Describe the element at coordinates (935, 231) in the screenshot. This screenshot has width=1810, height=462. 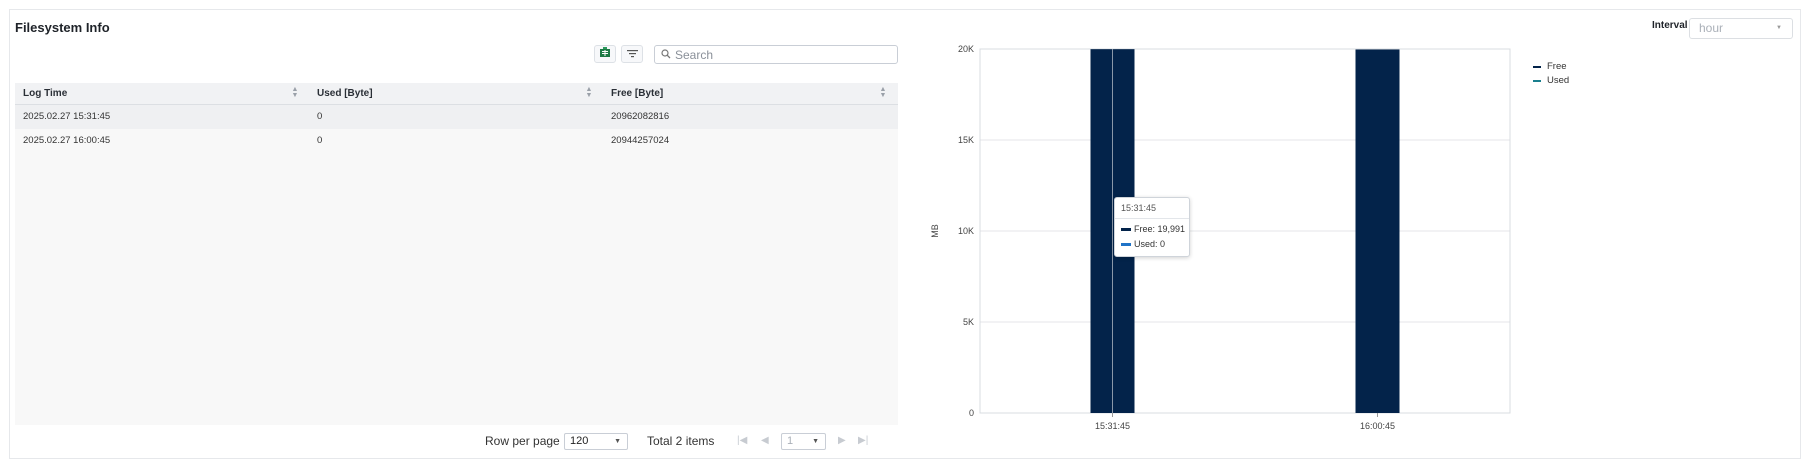
I see `y-axis-label: MB` at that location.